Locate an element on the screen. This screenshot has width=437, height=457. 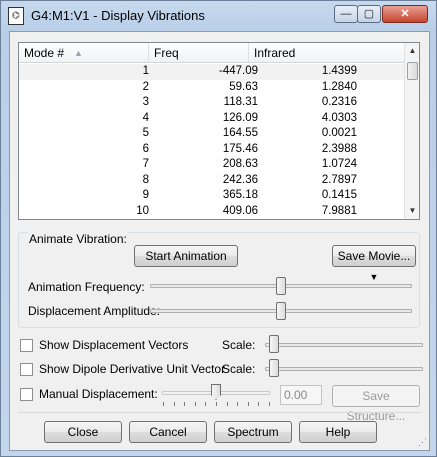
cell-mode: 7 is located at coordinates (145, 164).